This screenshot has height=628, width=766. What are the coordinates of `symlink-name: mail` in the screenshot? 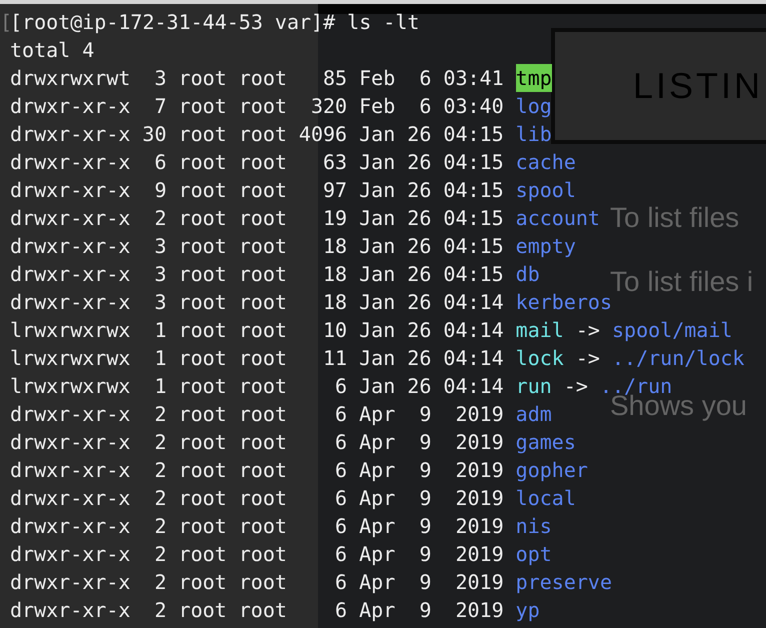 It's located at (540, 330).